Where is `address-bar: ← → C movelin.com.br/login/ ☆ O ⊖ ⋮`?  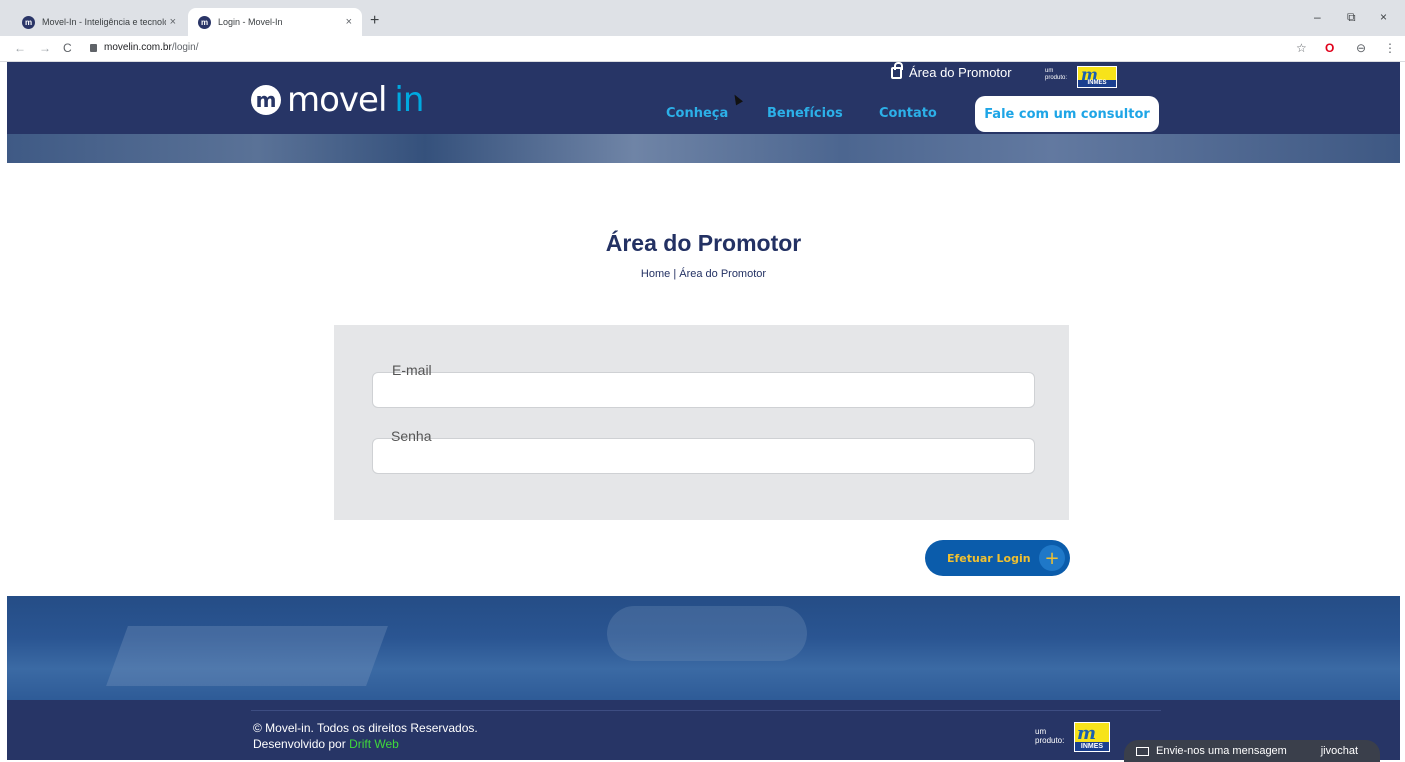
address-bar: ← → C movelin.com.br/login/ ☆ O ⊖ ⋮ is located at coordinates (702, 49).